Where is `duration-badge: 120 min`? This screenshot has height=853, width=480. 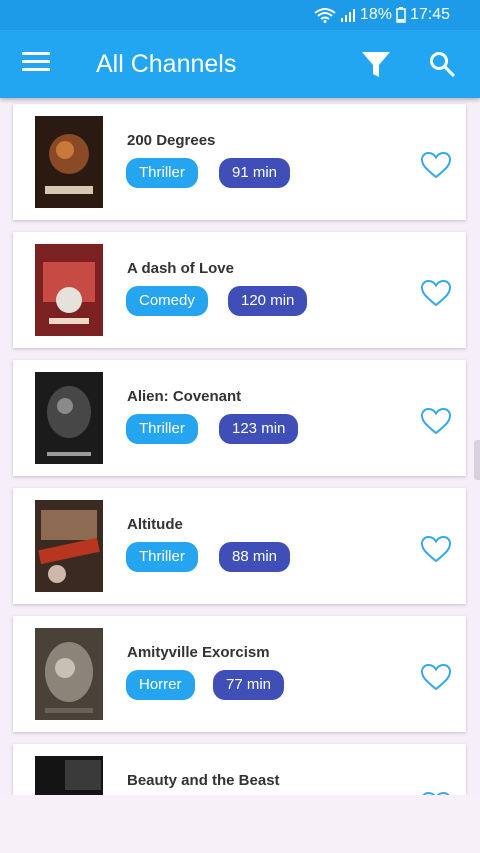 duration-badge: 120 min is located at coordinates (268, 301).